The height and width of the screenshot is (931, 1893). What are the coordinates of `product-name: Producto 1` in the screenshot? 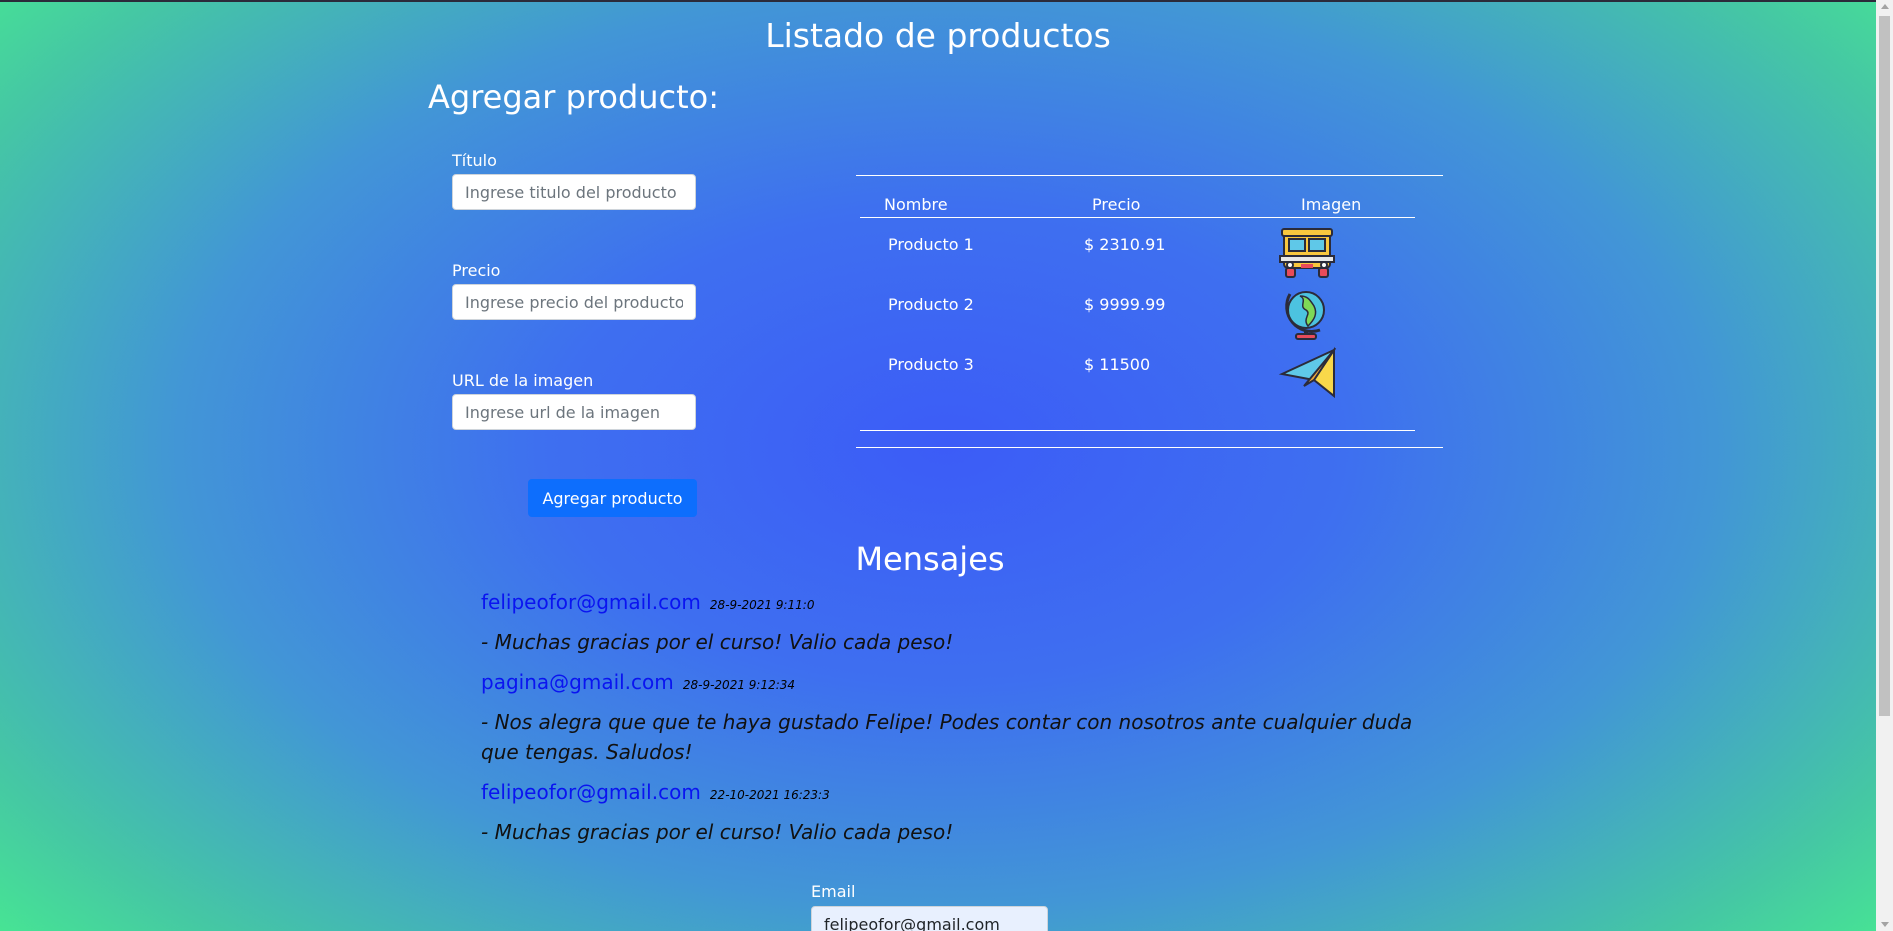 It's located at (931, 244).